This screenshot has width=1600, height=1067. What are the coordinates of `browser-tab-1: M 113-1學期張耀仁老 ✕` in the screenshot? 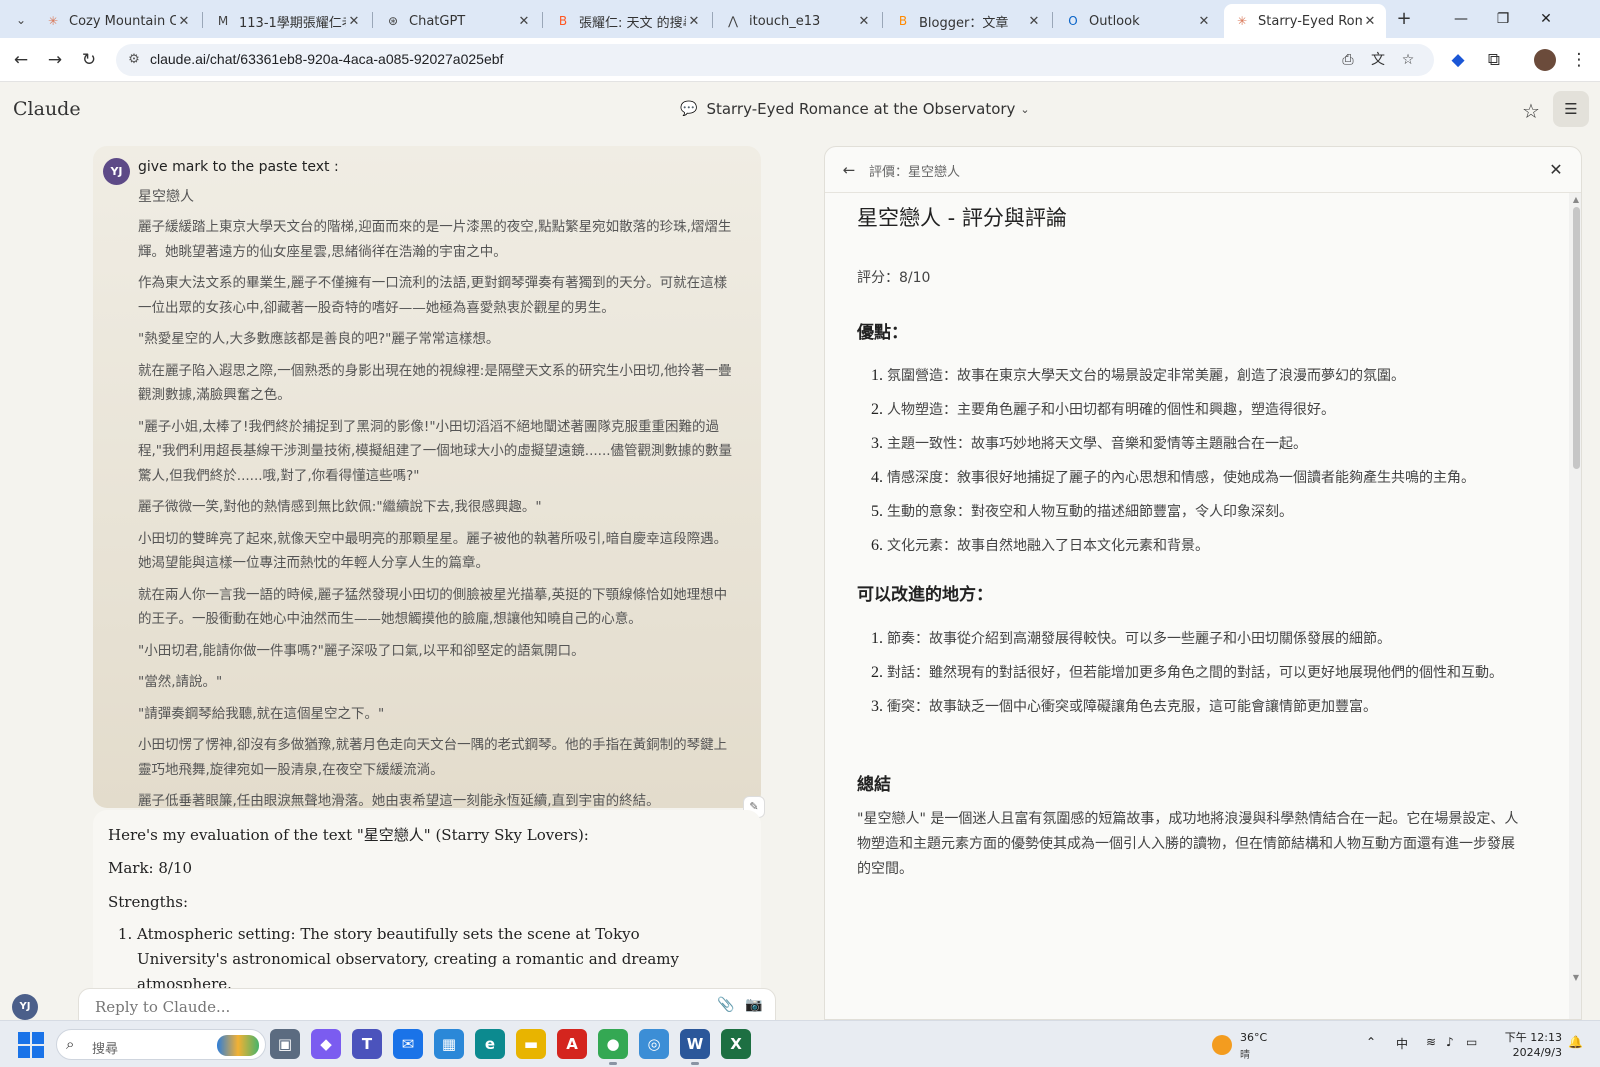 It's located at (287, 21).